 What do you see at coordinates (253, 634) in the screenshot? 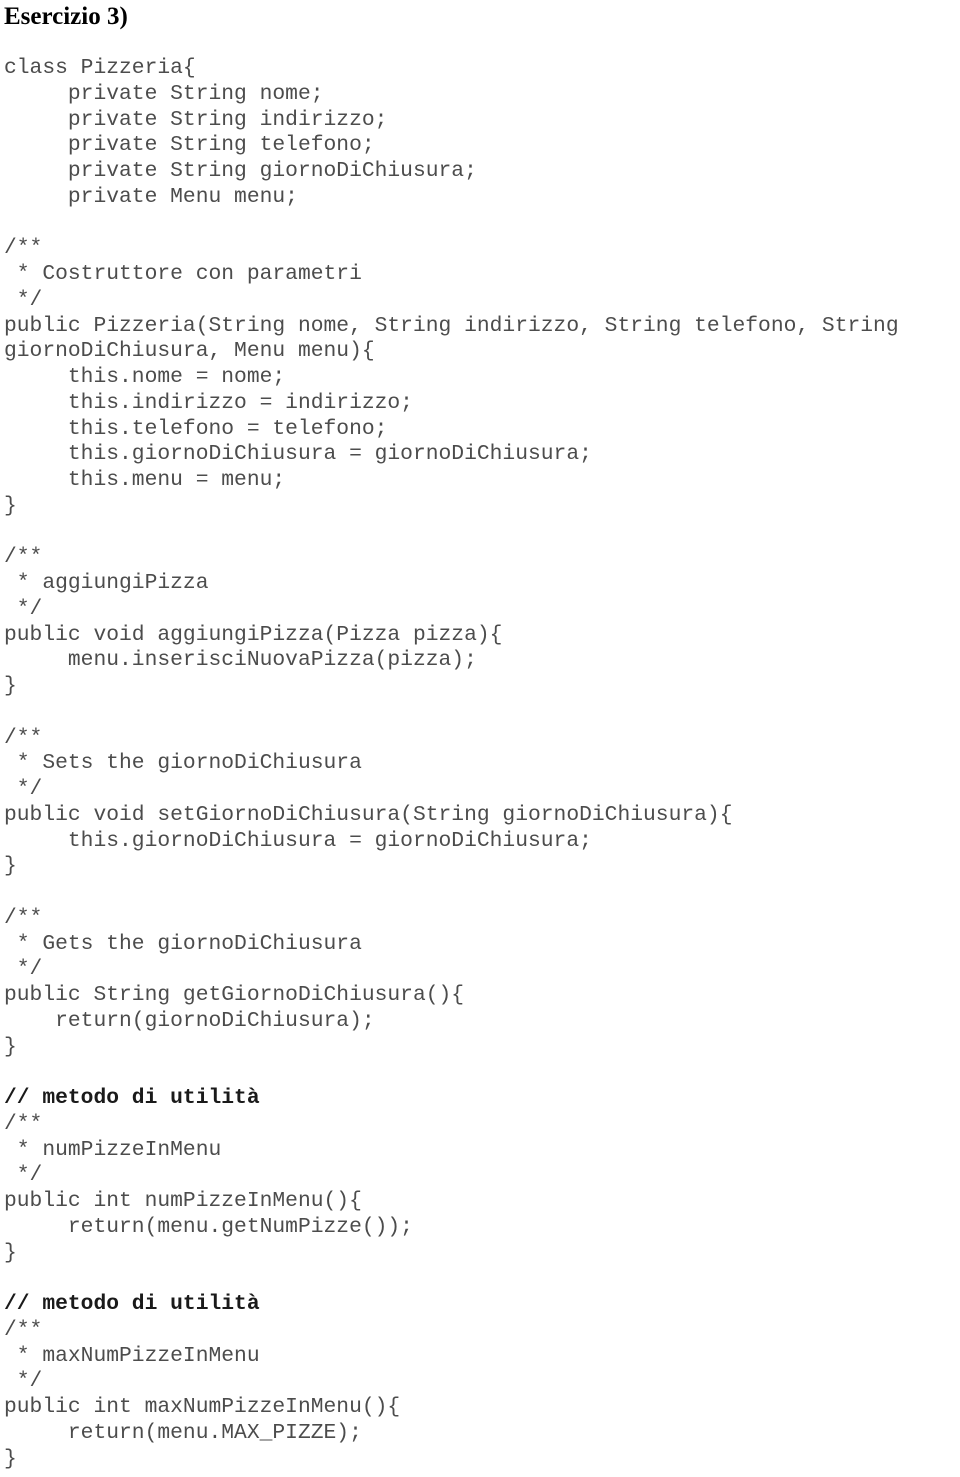
I see `code-line: public void aggiungiPizza(Pizza pizza){` at bounding box center [253, 634].